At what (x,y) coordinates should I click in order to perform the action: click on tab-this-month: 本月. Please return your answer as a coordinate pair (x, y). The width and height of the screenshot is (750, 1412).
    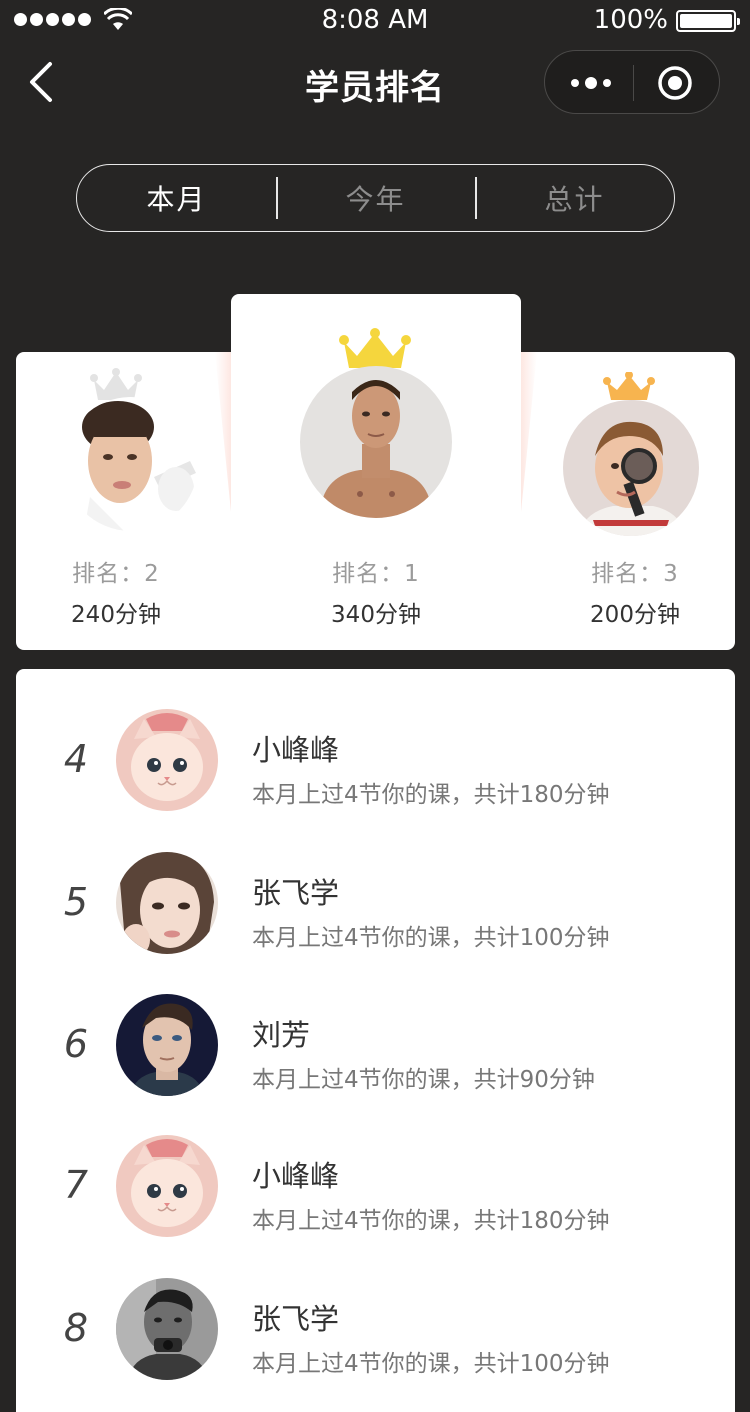
    Looking at the image, I should click on (176, 198).